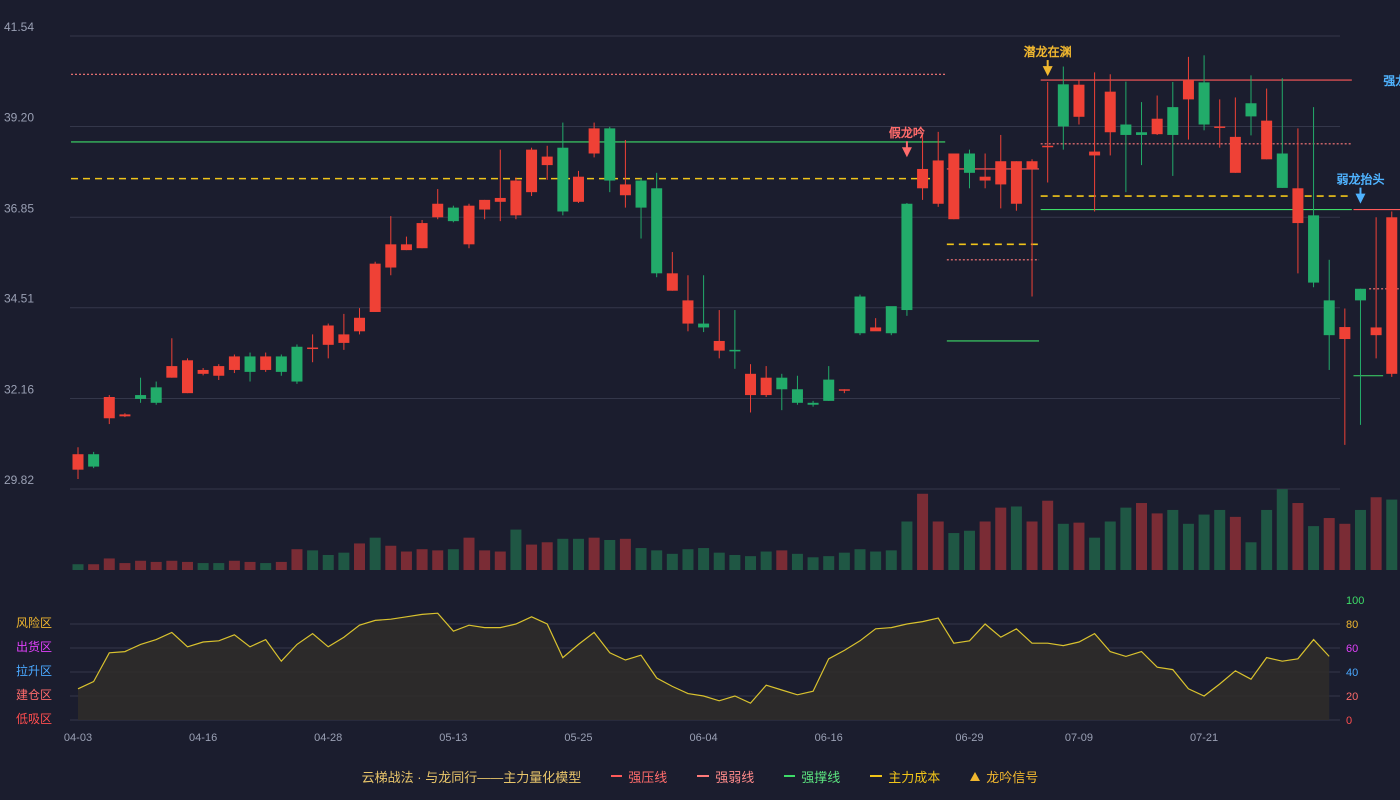 Image resolution: width=1400 pixels, height=800 pixels. What do you see at coordinates (34, 646) in the screenshot?
I see `osc-zone-label: 出货区` at bounding box center [34, 646].